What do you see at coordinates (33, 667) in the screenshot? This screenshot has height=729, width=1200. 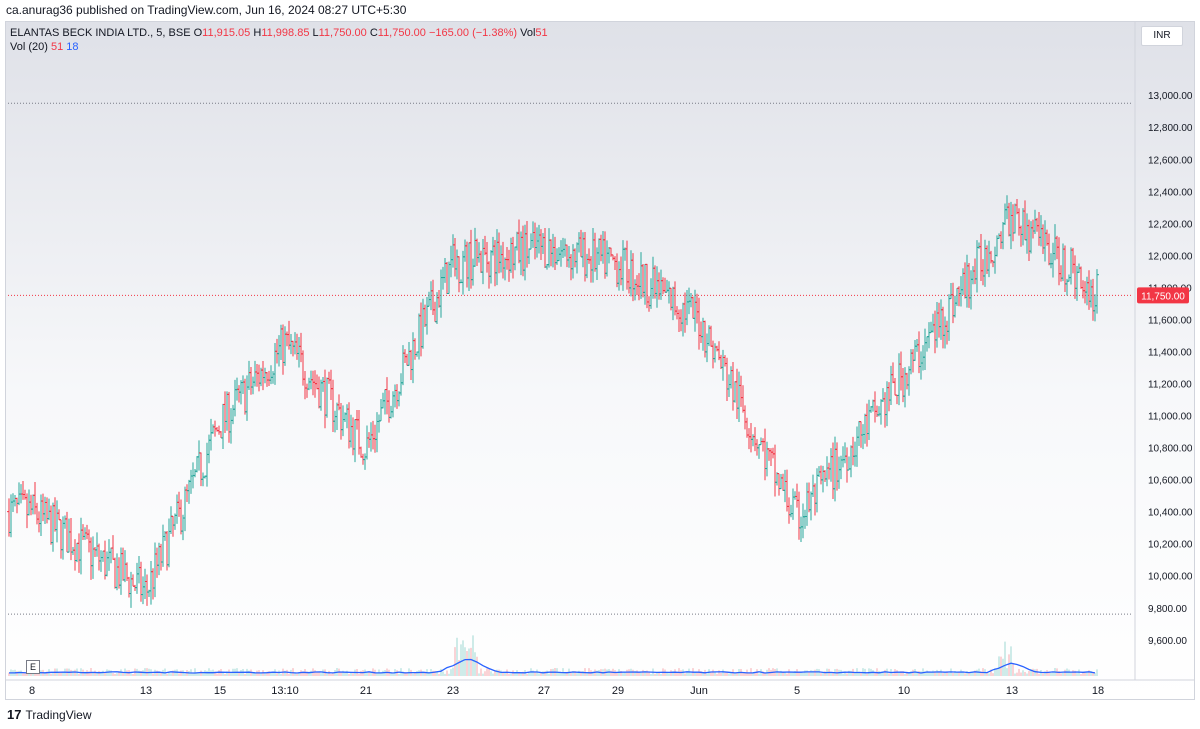 I see `indicator-e-button: E` at bounding box center [33, 667].